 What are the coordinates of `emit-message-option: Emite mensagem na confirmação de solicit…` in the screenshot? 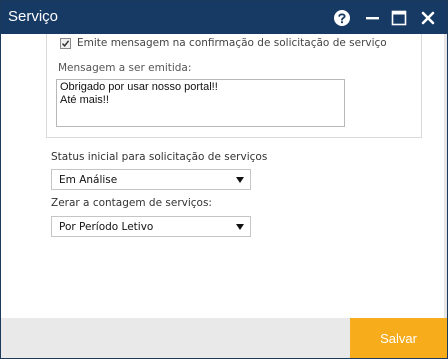 It's located at (223, 43).